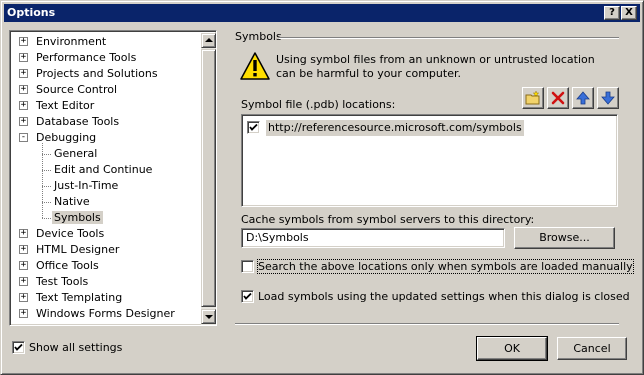 This screenshot has height=375, width=644. I want to click on show-all-settings-label: Show all settings, so click(76, 347).